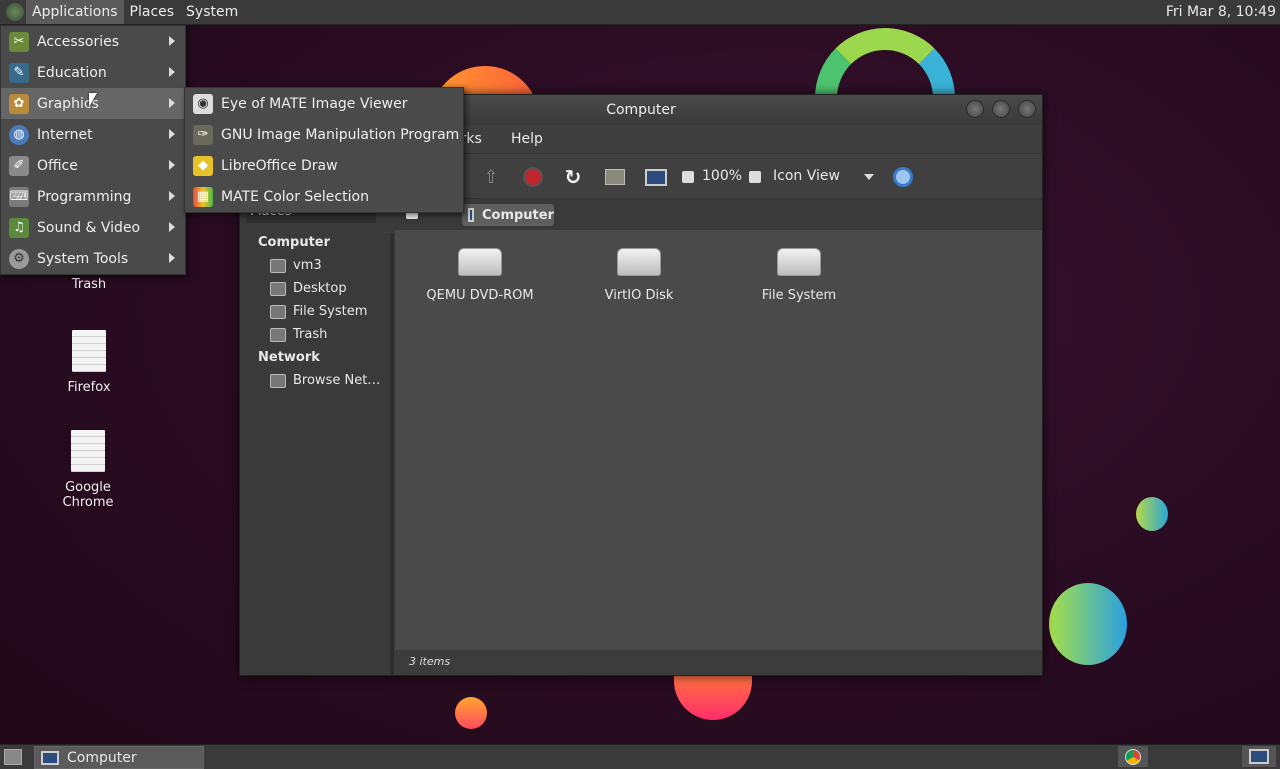  What do you see at coordinates (19, 196) in the screenshot?
I see `programming-icon: ⌨` at bounding box center [19, 196].